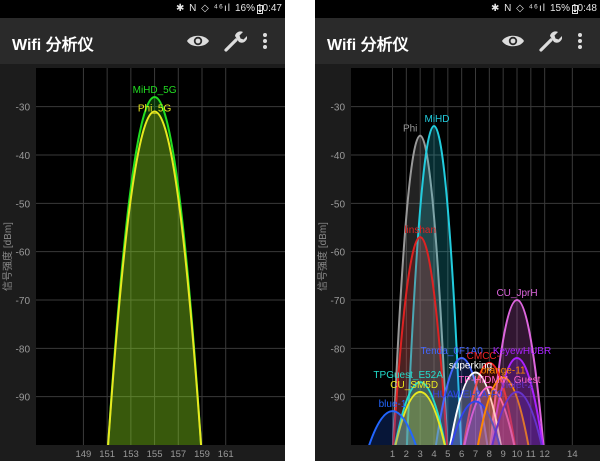  I want to click on series-label: orange-11, so click(503, 370).